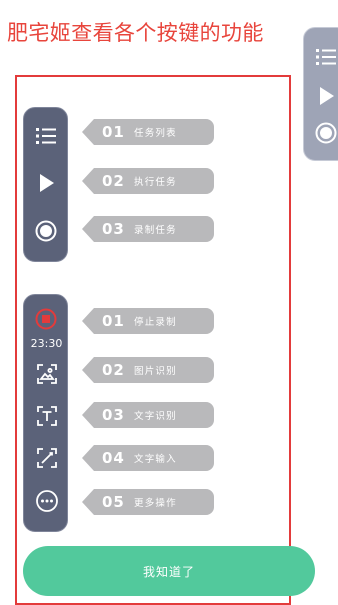 The height and width of the screenshot is (605, 338). I want to click on tag-label: 任务列表, so click(155, 133).